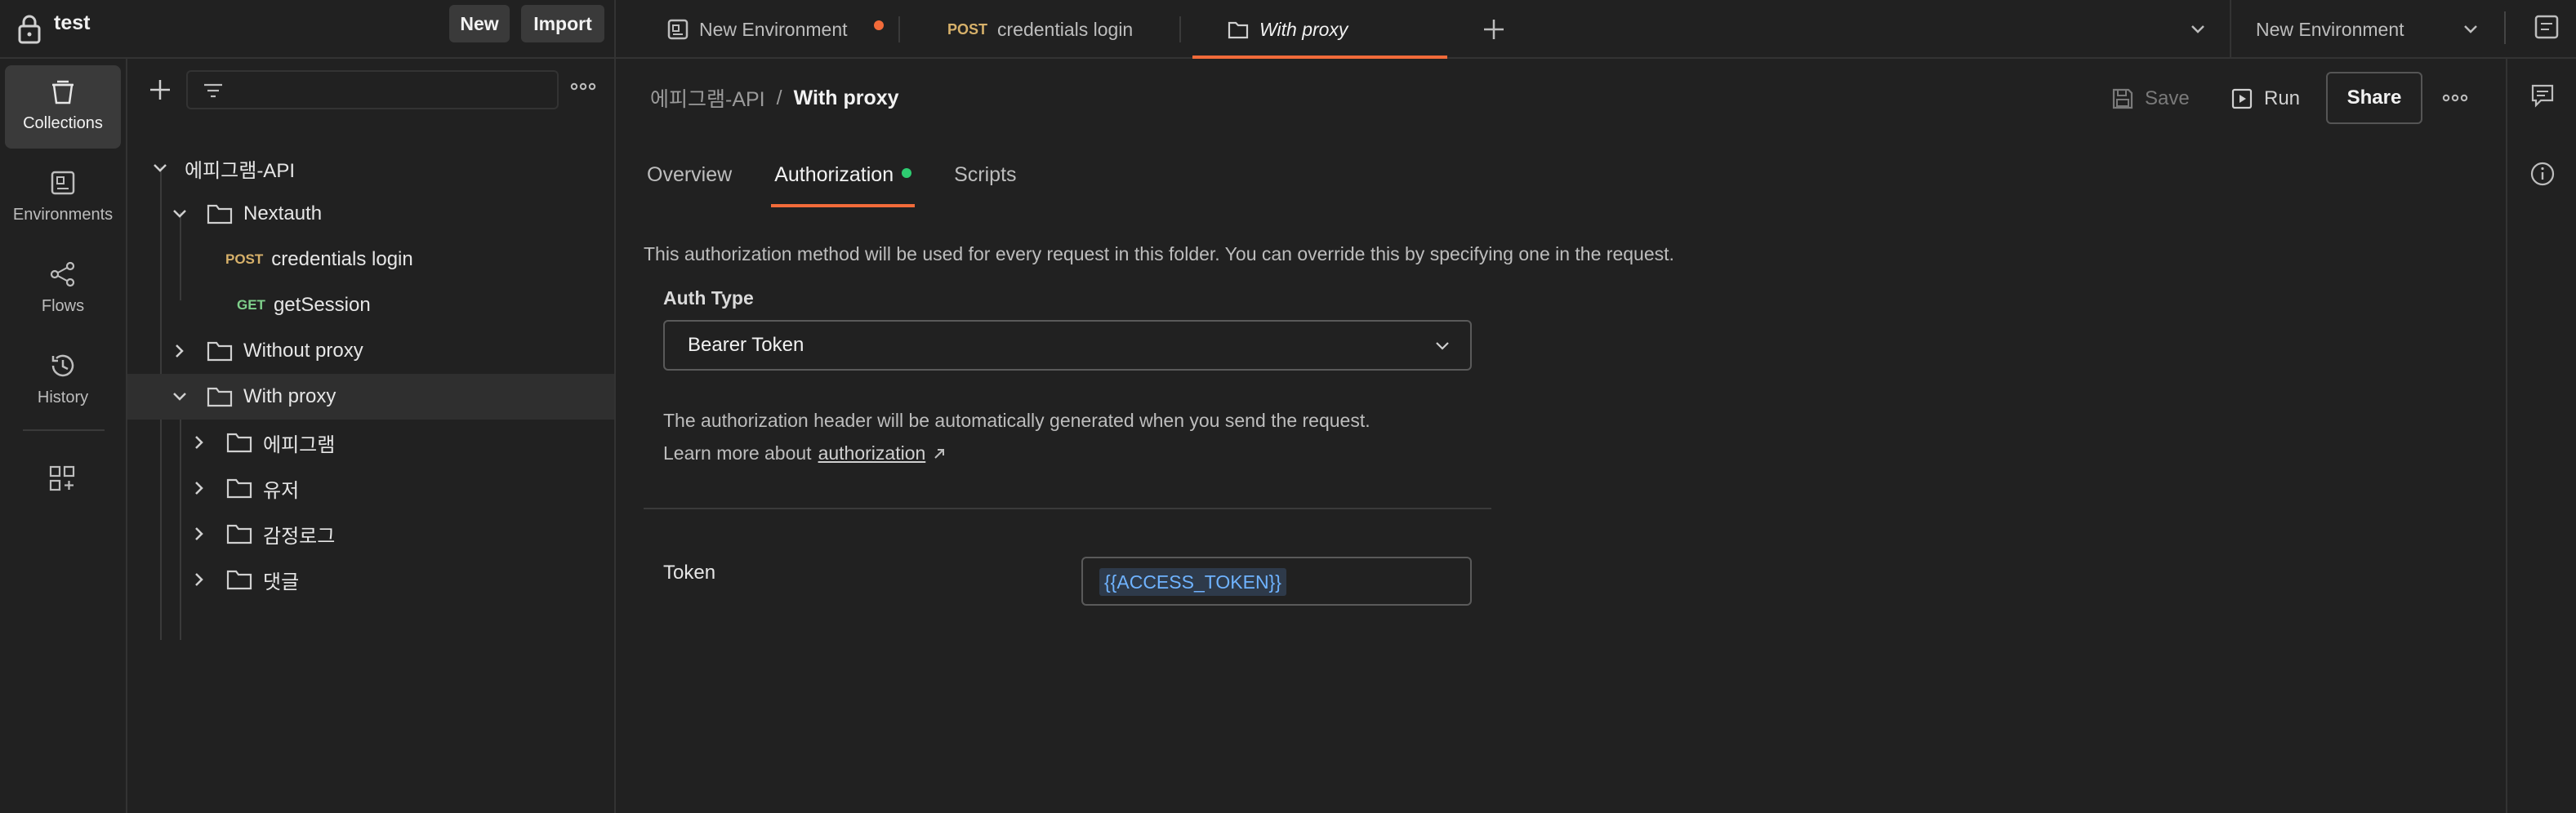  I want to click on run-button: Run, so click(2265, 99).